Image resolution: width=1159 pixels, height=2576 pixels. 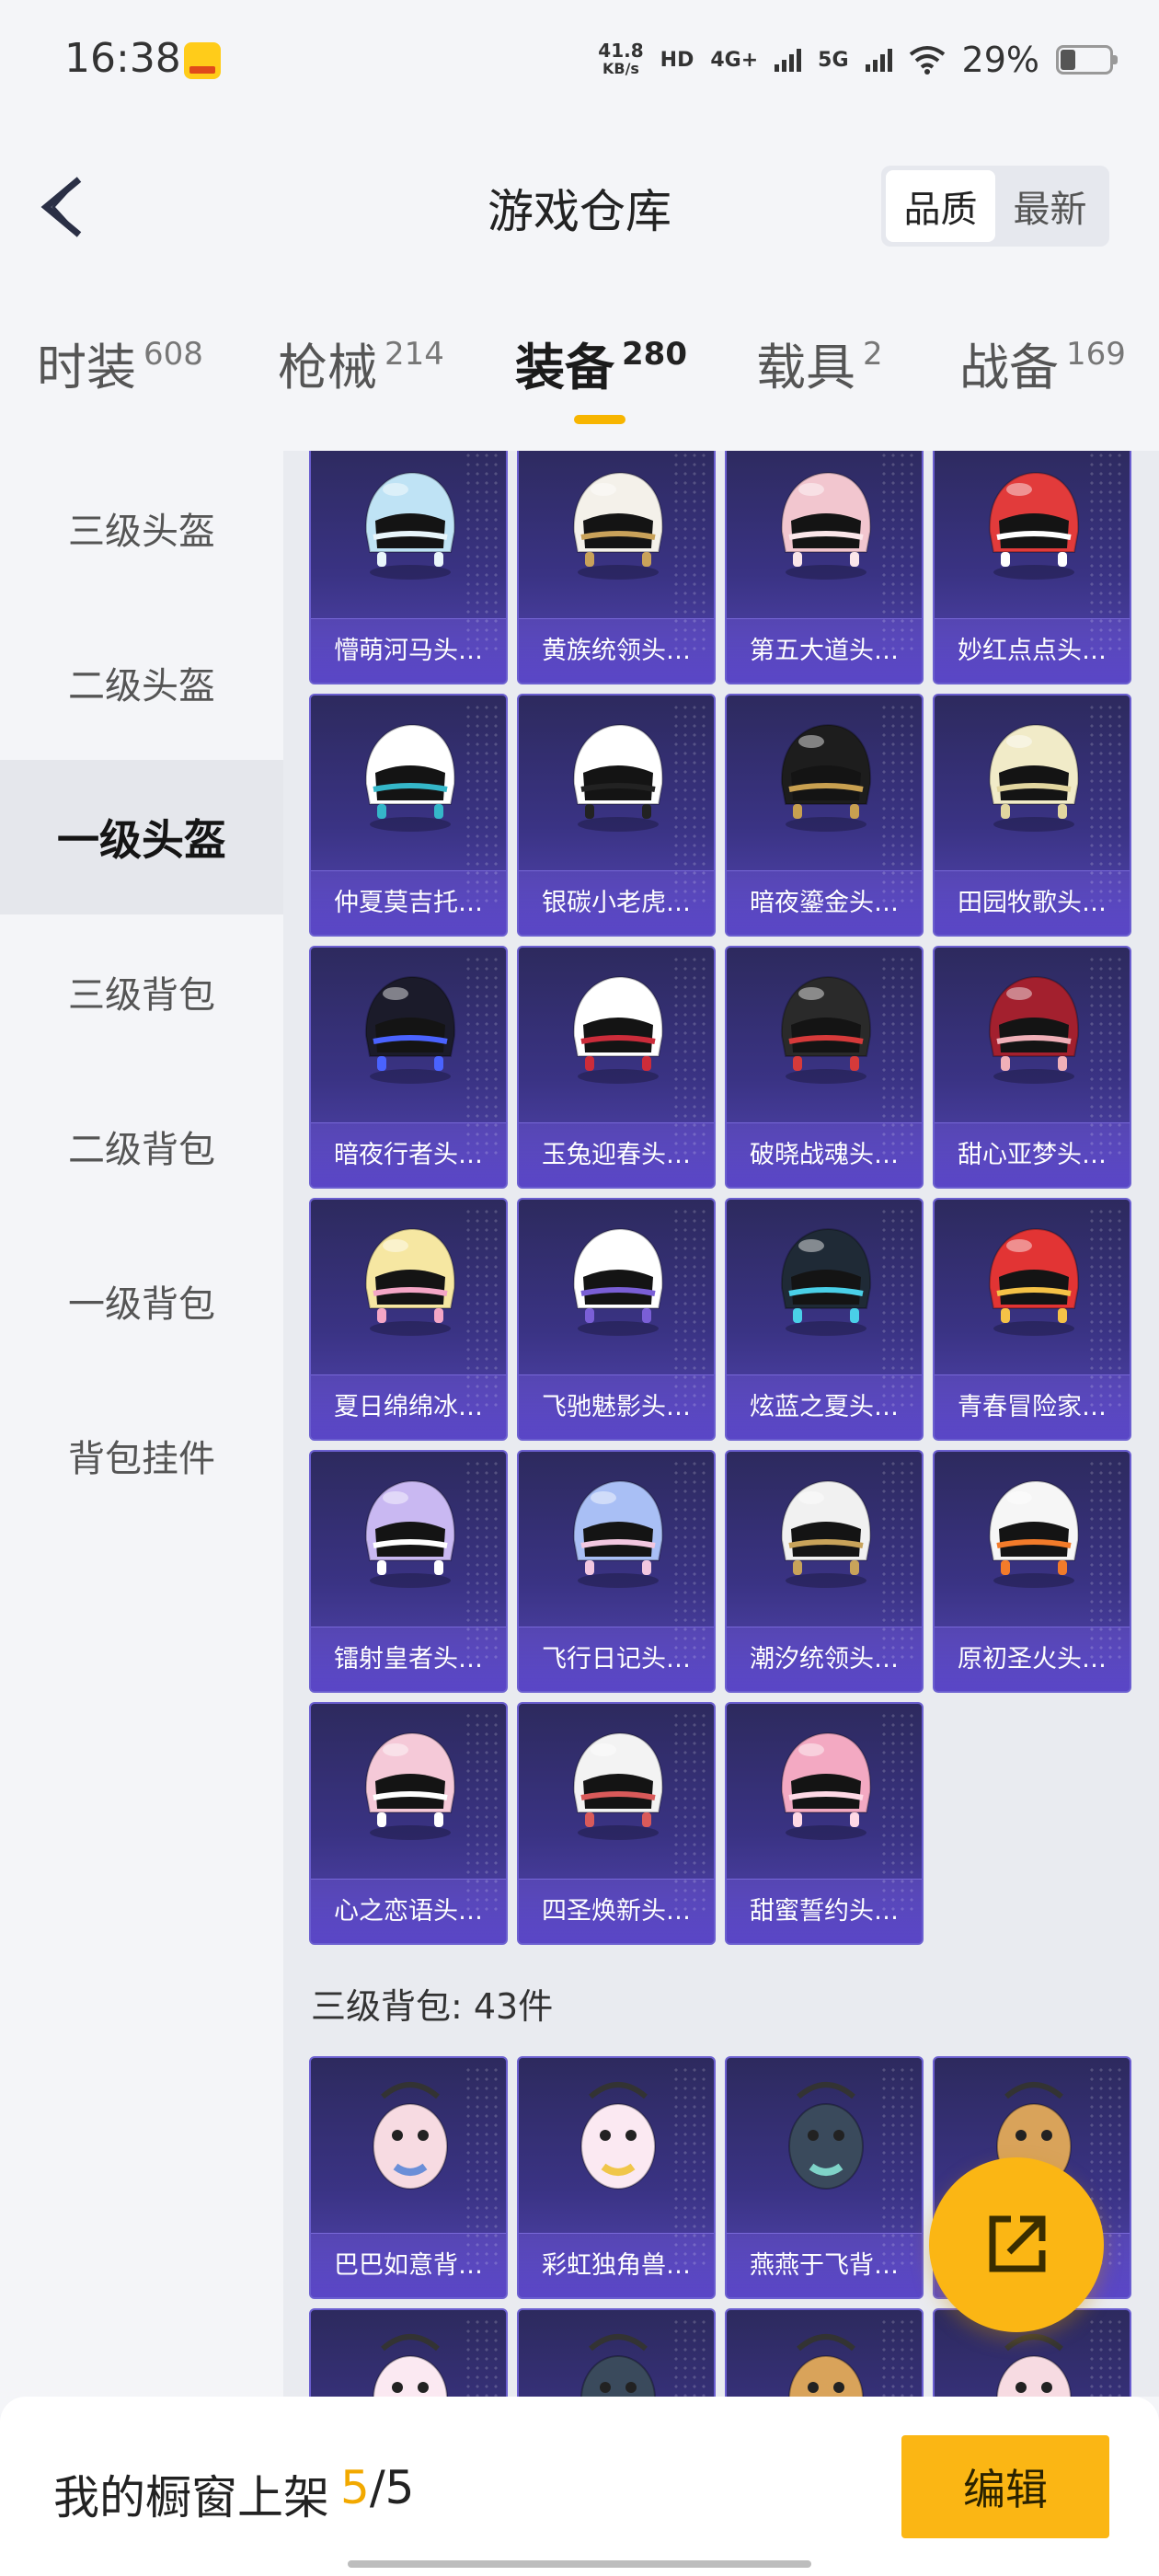 I want to click on net-speed-unit: KB/s, so click(x=620, y=68).